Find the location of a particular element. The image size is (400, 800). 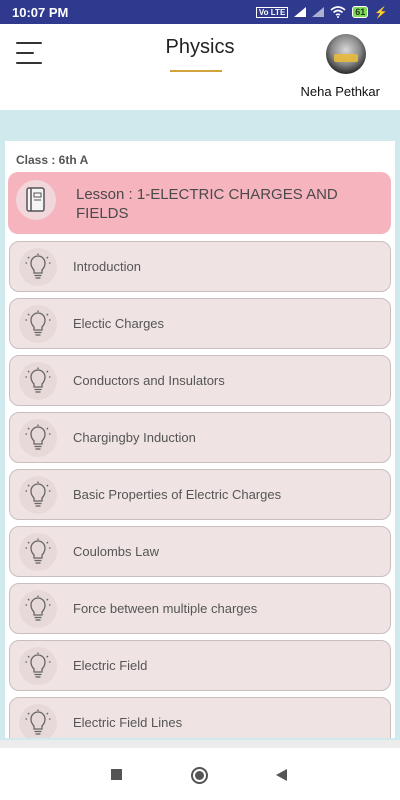

status-bar: 10:07 PM Vo LTE 61 ⚡ is located at coordinates (200, 12).